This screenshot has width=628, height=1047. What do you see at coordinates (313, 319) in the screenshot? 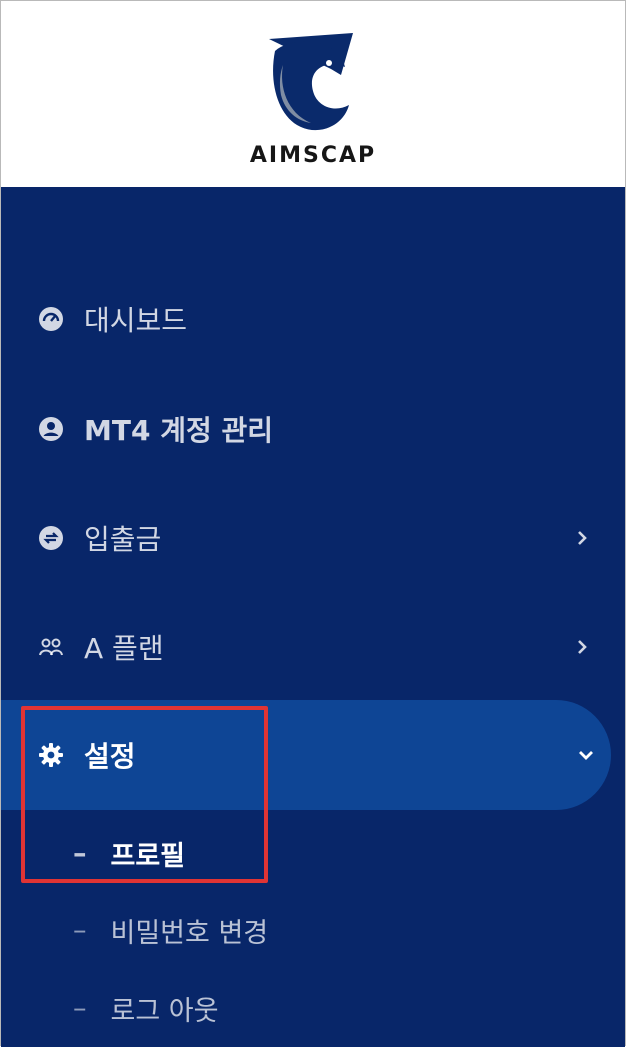
I see `sidebar-item-dashboard: 대시보드` at bounding box center [313, 319].